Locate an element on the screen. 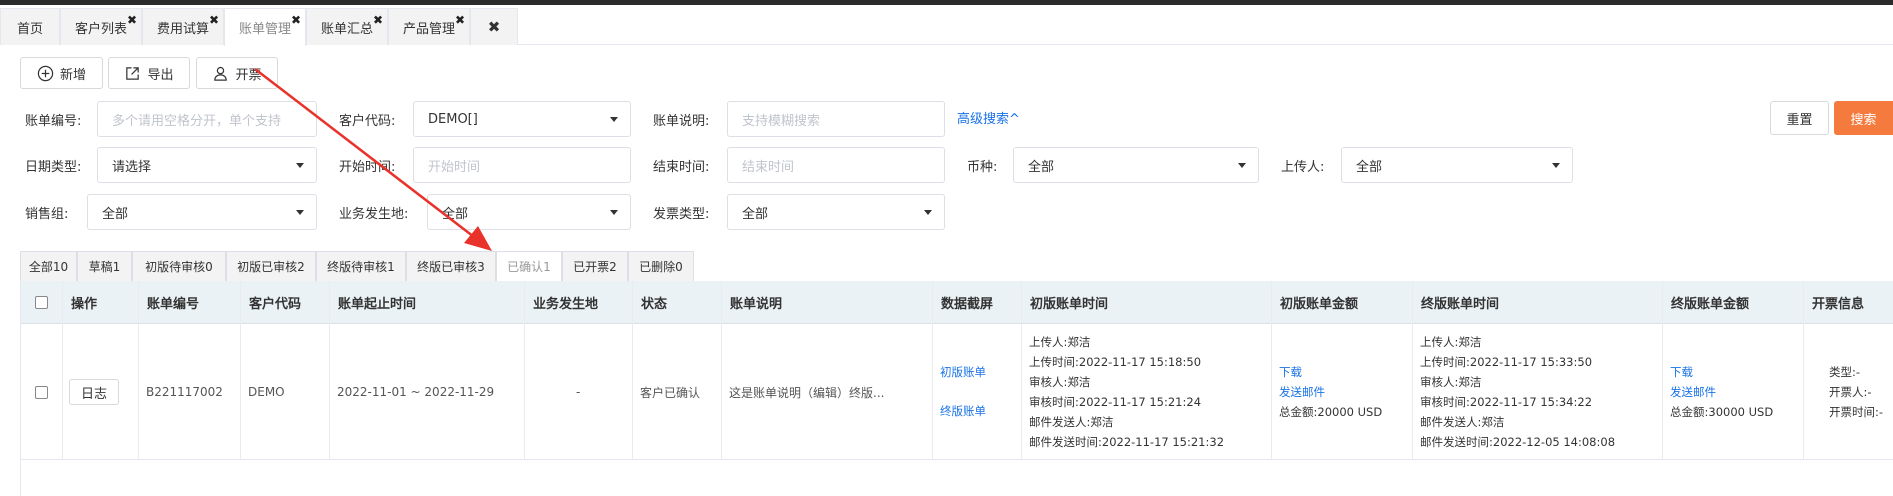  tab-label: 账单管理 is located at coordinates (264, 29).